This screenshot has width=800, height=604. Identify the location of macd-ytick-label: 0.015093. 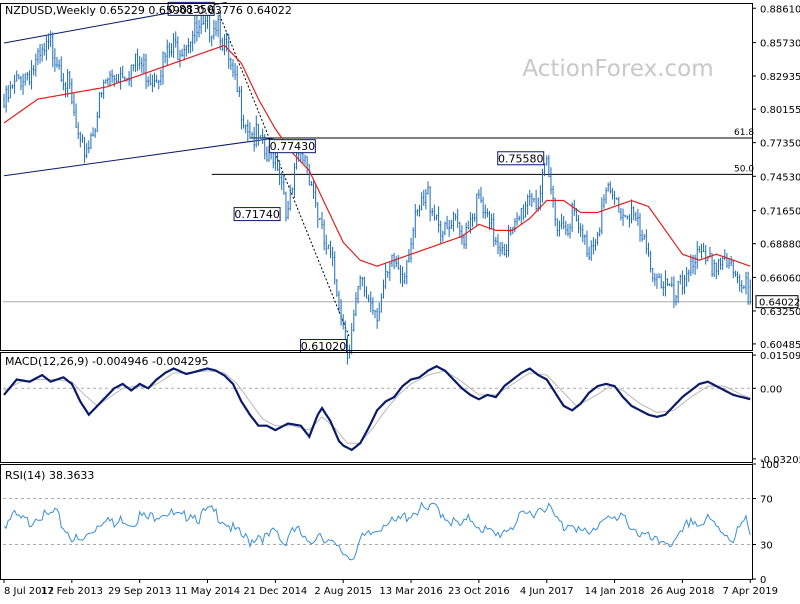
(780, 356).